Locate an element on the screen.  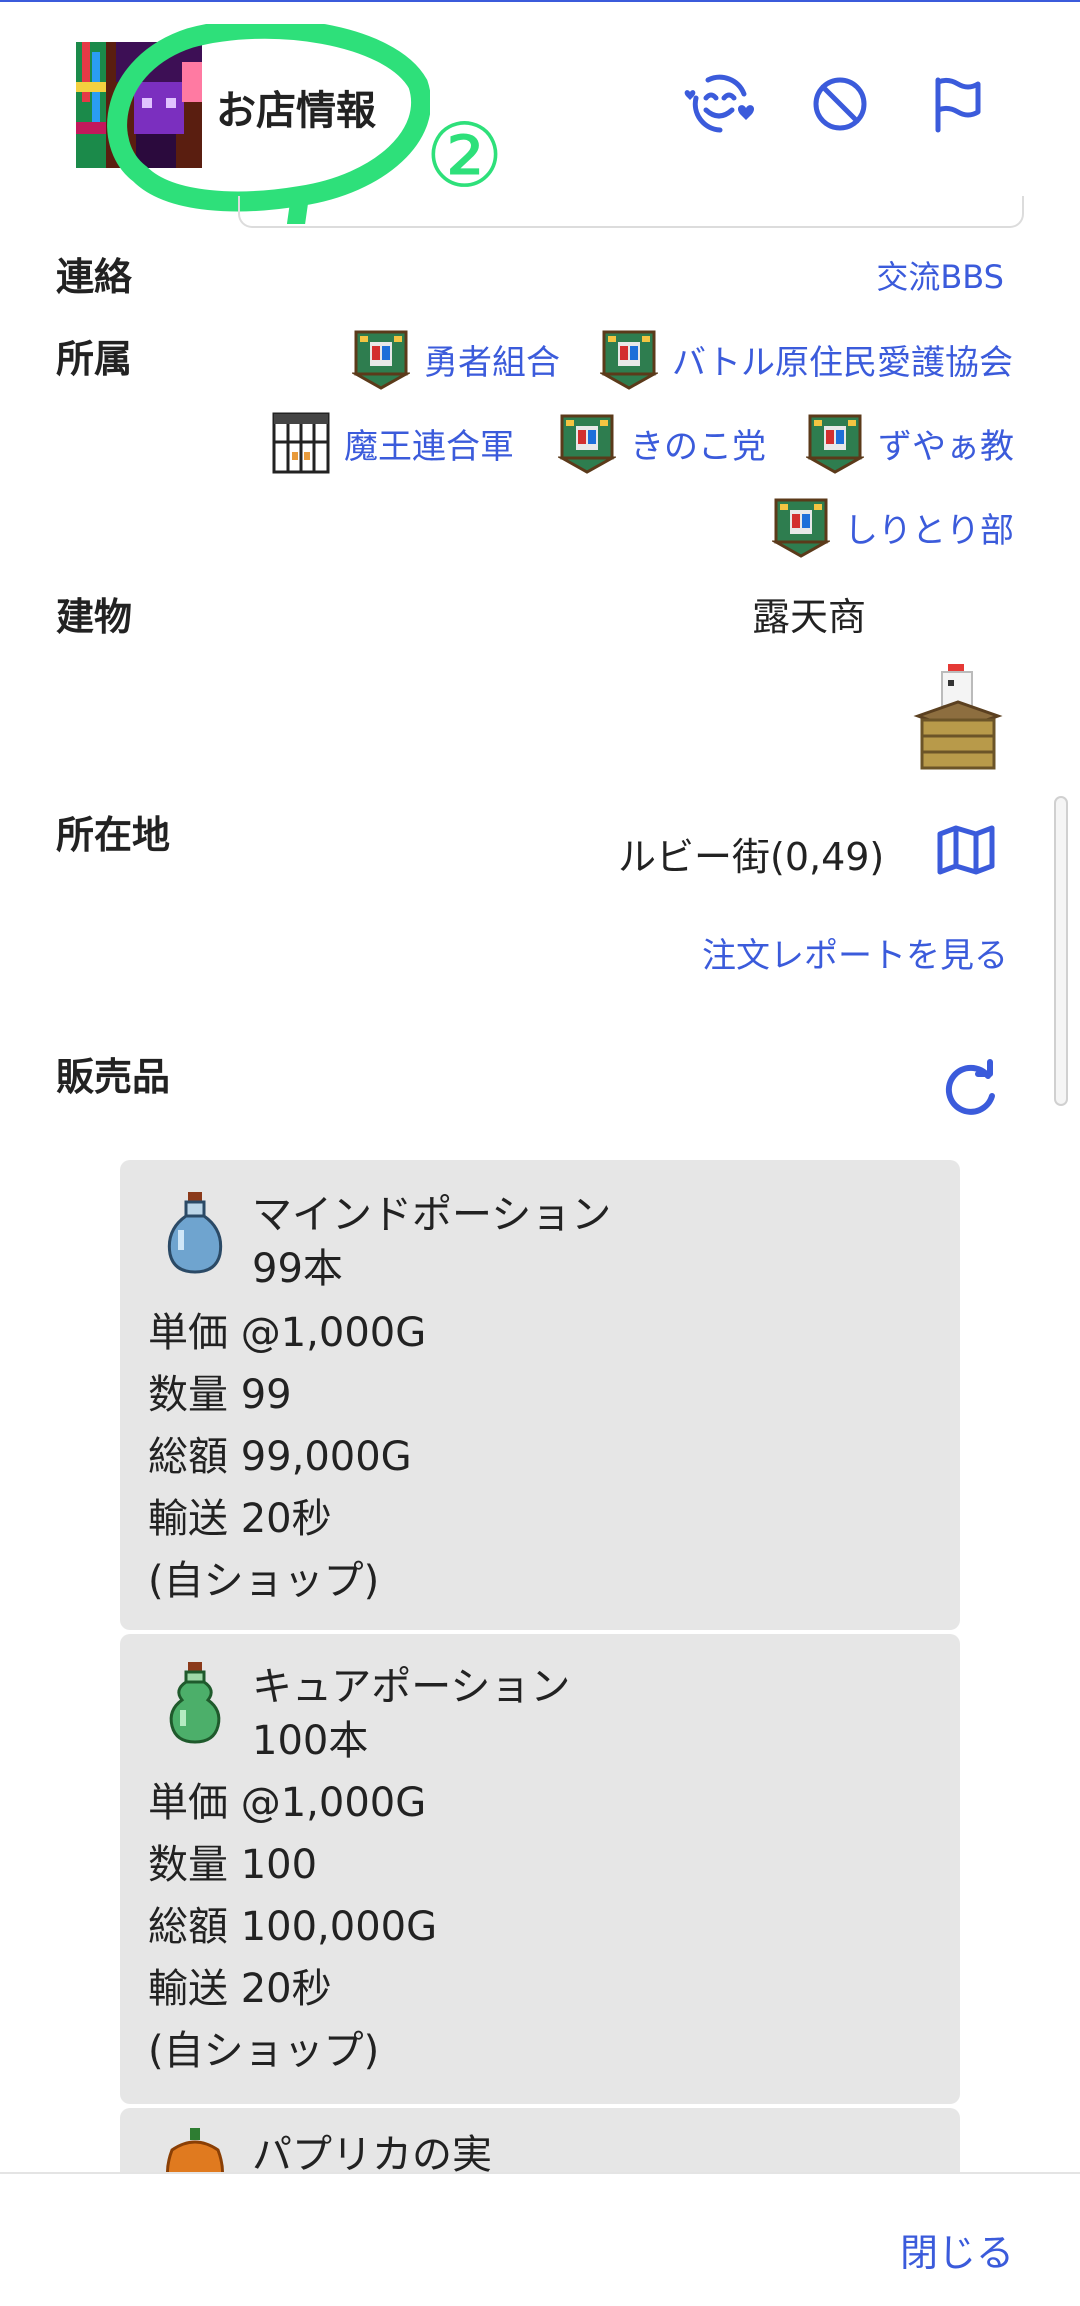
map-button is located at coordinates (966, 850).